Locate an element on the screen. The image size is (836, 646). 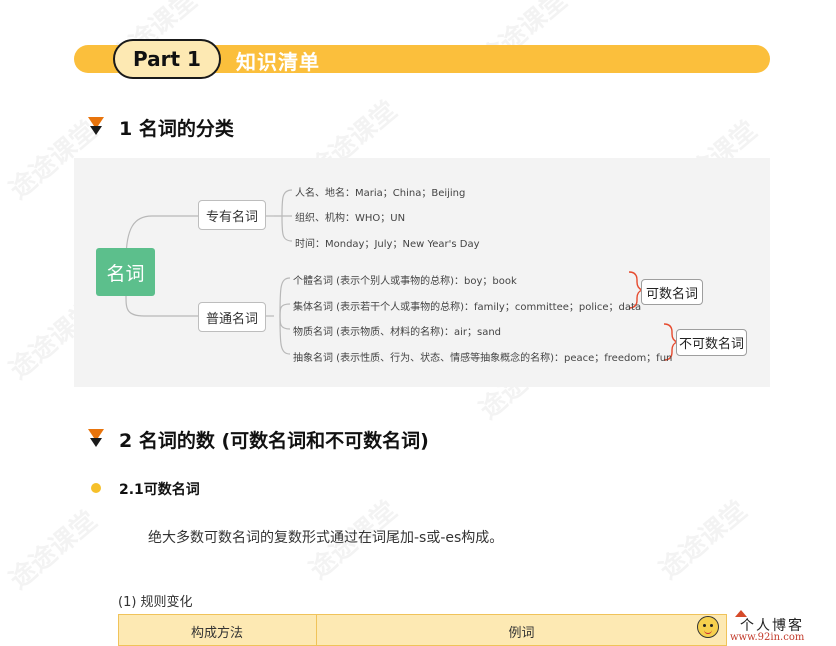
section-heading-1: 1 名词的分类 is located at coordinates (176, 129).